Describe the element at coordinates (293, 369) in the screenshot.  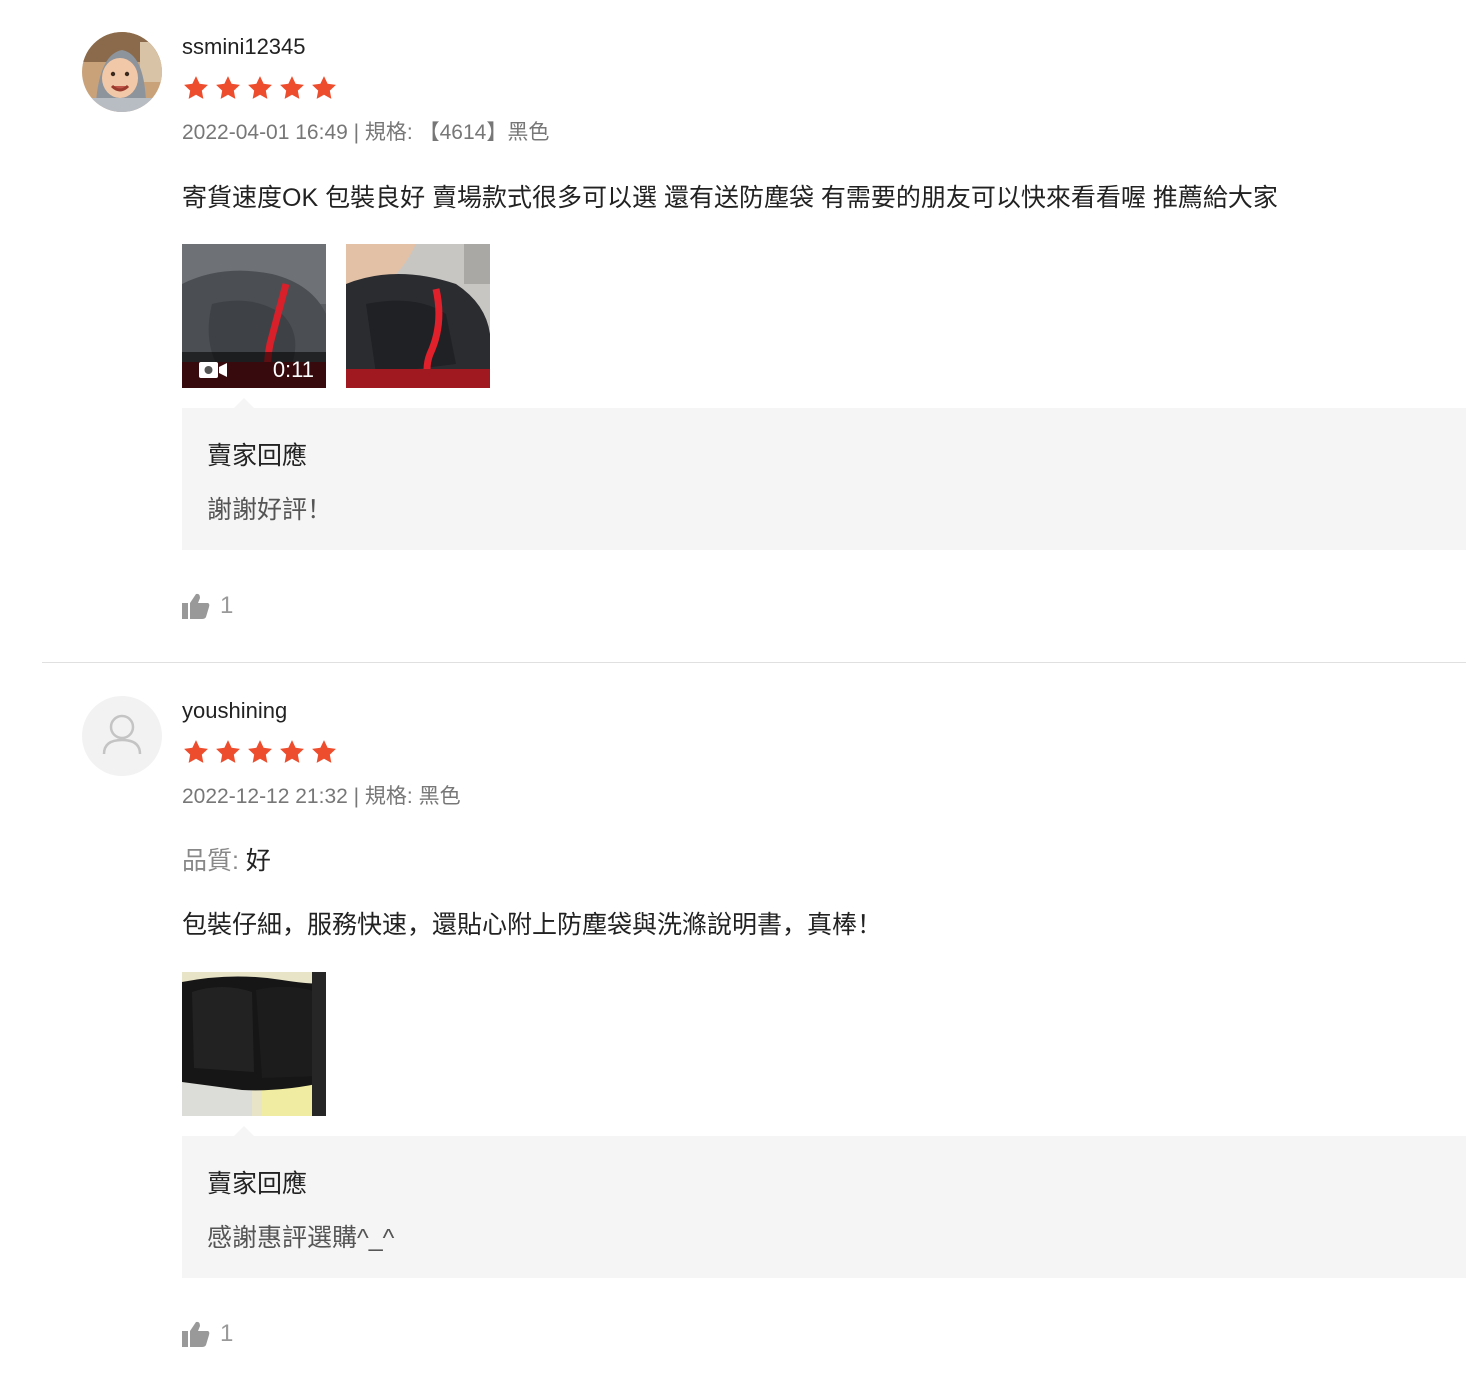
I see `video-duration: 0:11` at that location.